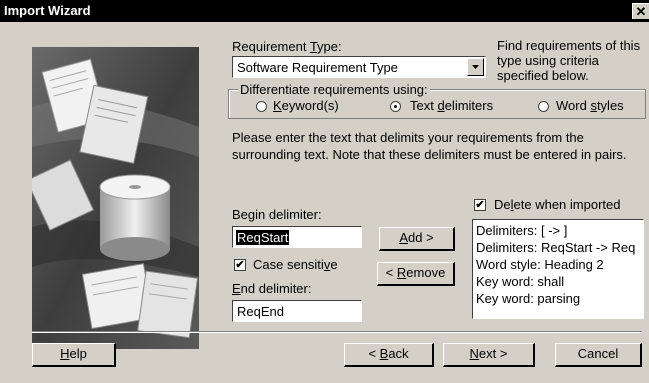 The height and width of the screenshot is (383, 649). Describe the element at coordinates (288, 264) in the screenshot. I see `case-sensitive-pre: Case sensiti` at that location.